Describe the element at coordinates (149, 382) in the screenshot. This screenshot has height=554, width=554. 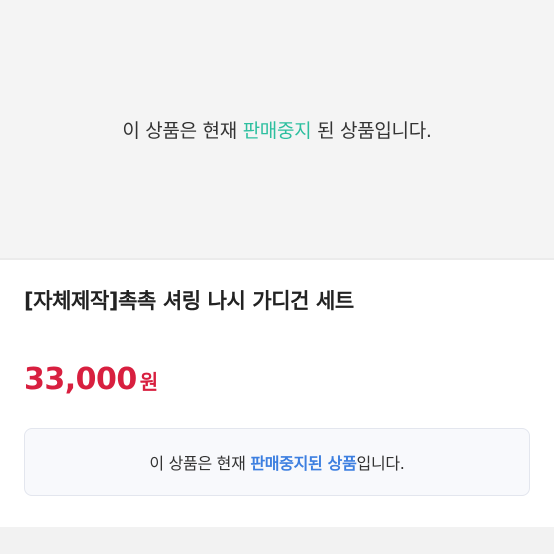
I see `price-unit: 원` at that location.